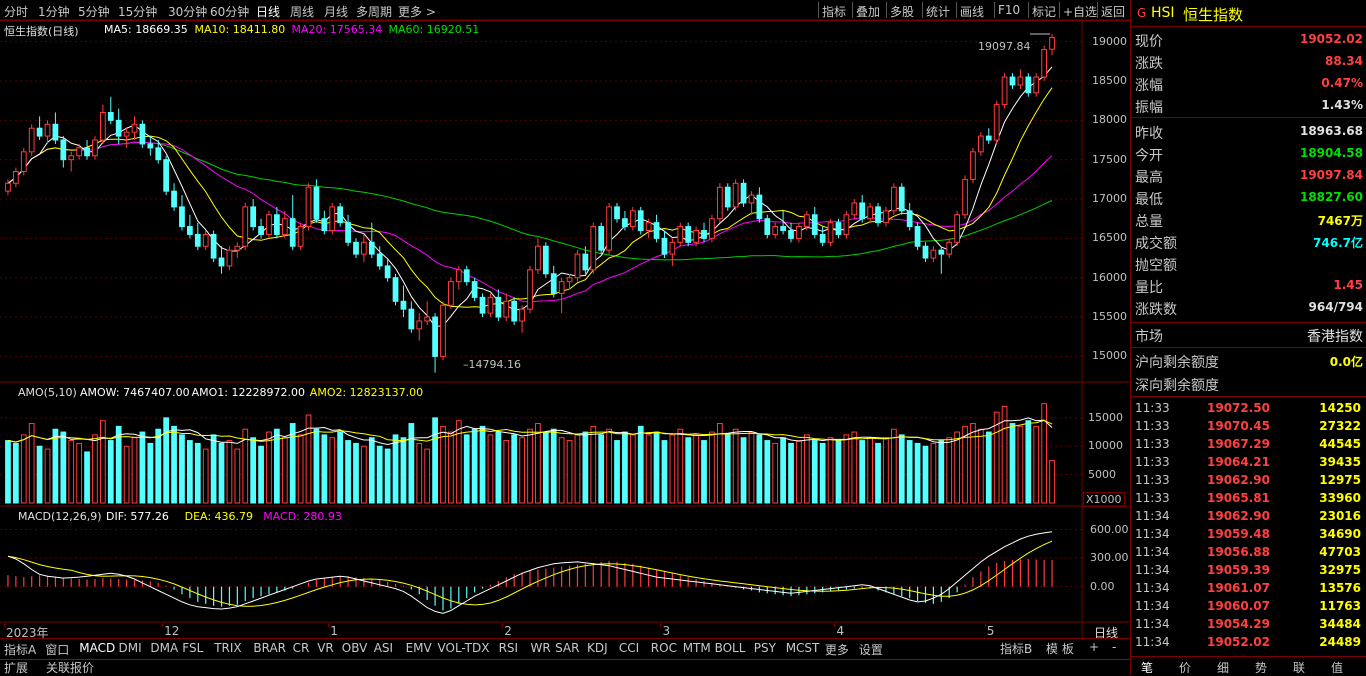  I want to click on tick-price: 19062.90, so click(1239, 480).